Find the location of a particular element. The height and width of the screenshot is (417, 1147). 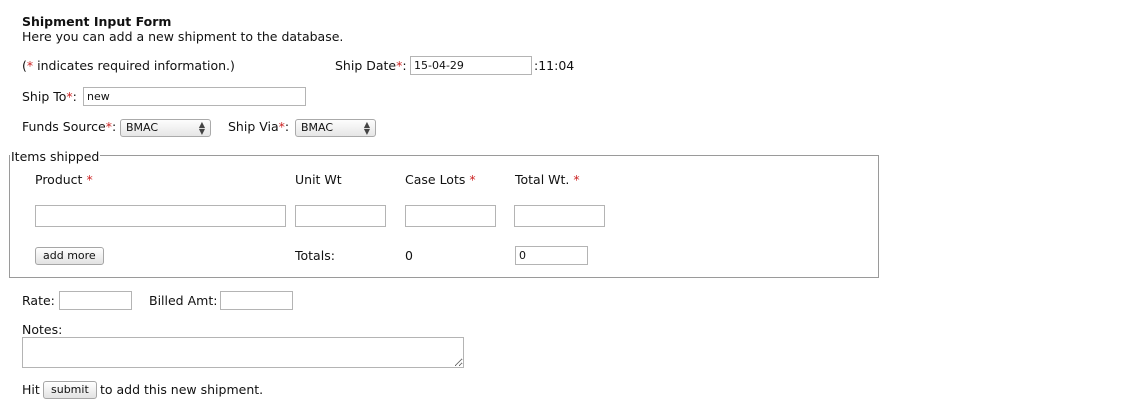

submit-pre-text: Hit is located at coordinates (31, 389).